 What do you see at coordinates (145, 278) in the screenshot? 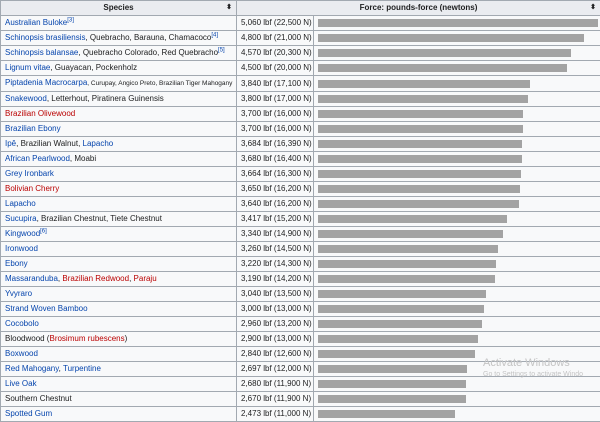
I see `species-redlink: Paraju` at bounding box center [145, 278].